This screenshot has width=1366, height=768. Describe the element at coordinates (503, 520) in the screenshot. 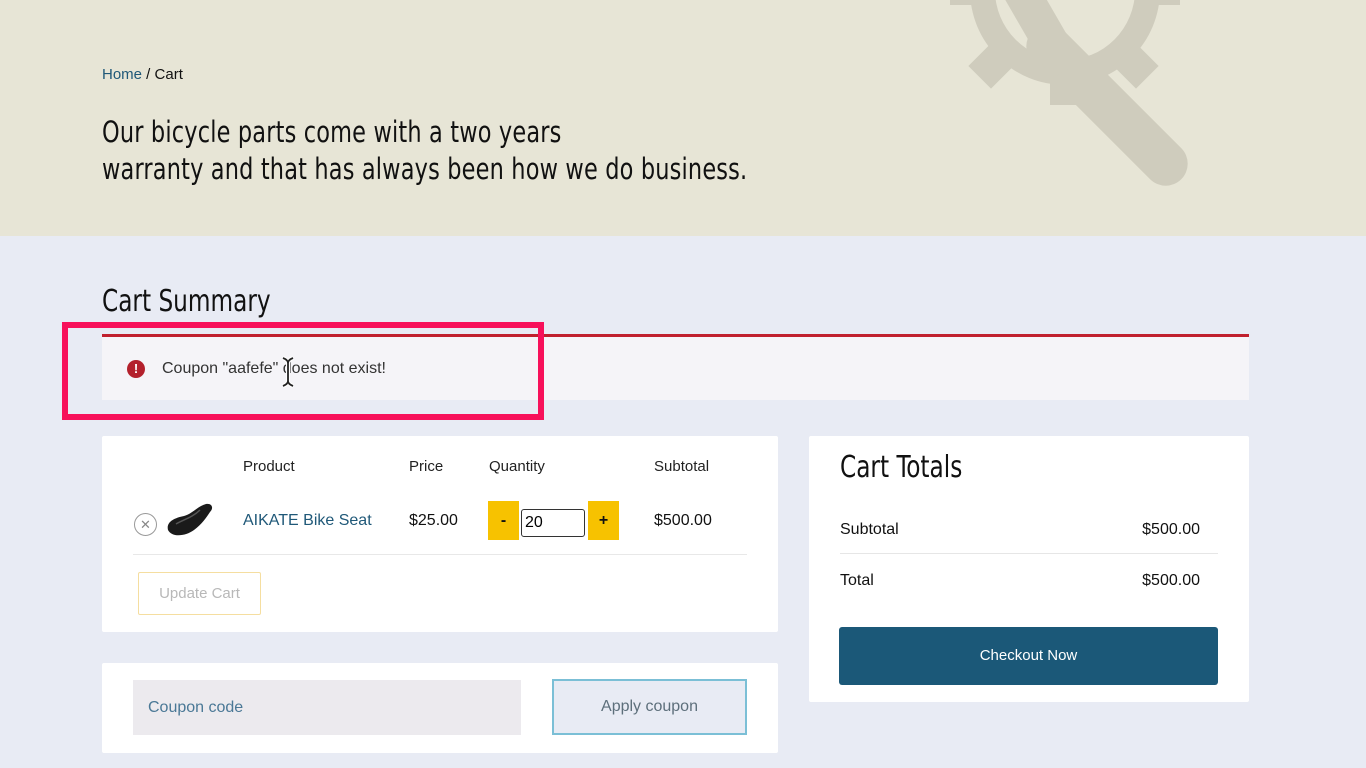

I see `quantity-decrement-button: -` at that location.